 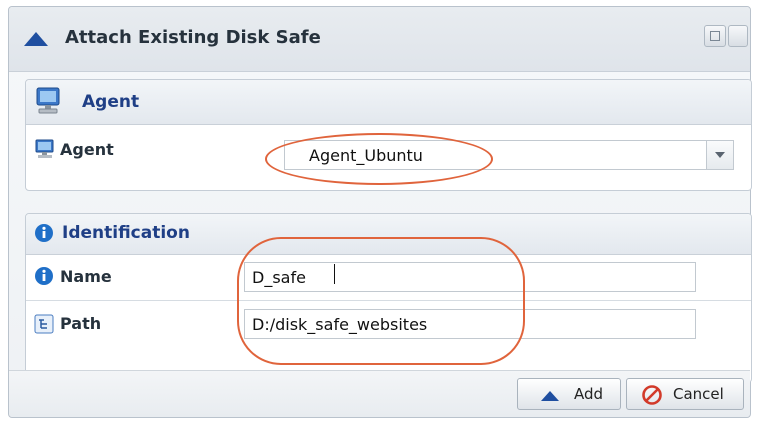 What do you see at coordinates (49, 103) in the screenshot?
I see `computer-icon` at bounding box center [49, 103].